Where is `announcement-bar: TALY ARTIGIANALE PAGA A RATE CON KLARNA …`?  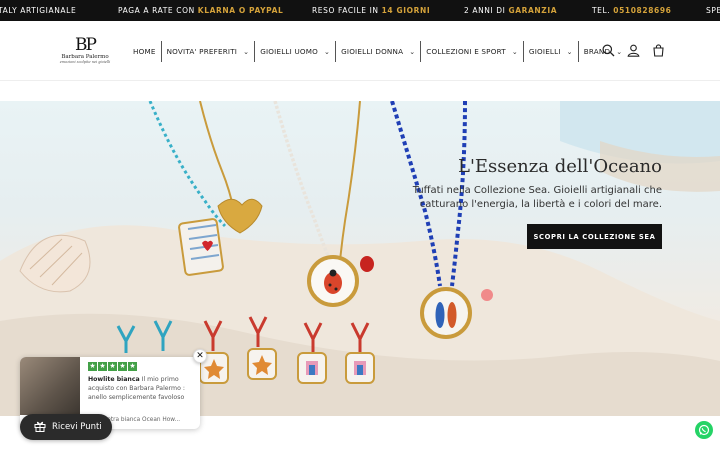 announcement-bar: TALY ARTIGIANALE PAGA A RATE CON KLARNA … is located at coordinates (360, 10).